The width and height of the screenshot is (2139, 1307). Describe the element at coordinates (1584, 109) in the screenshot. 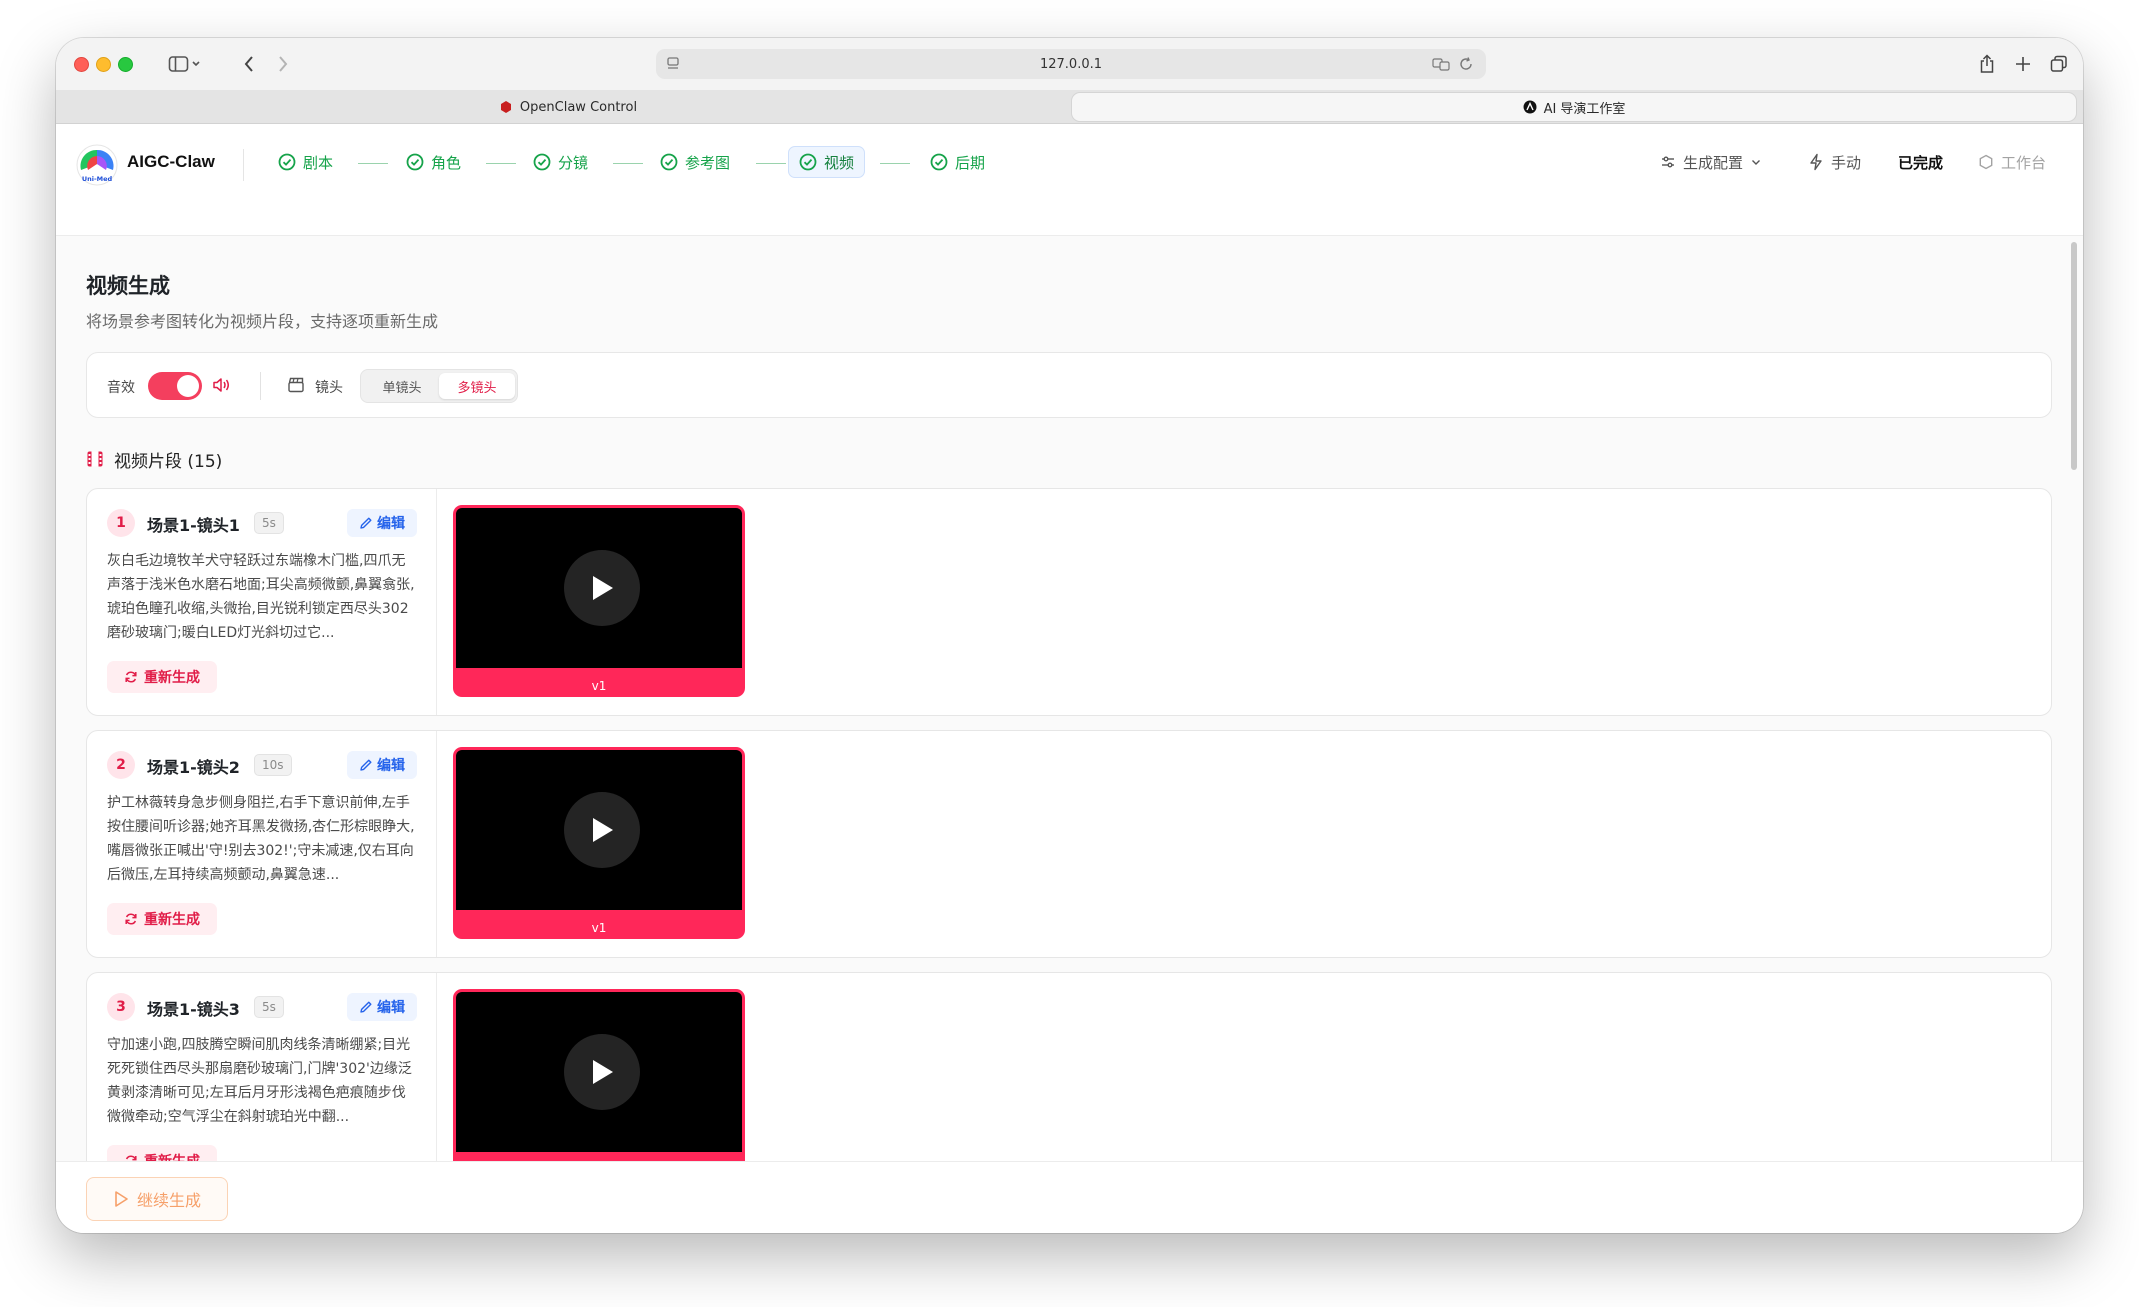

I see `tab-label: AI 导演工作室` at that location.